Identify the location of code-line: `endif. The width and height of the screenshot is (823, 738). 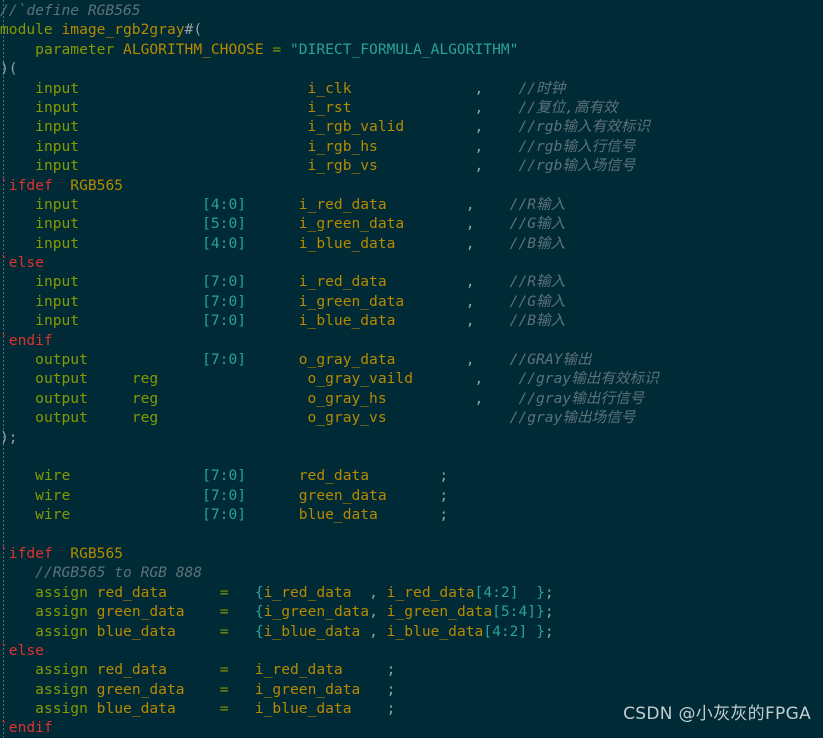
(411, 340).